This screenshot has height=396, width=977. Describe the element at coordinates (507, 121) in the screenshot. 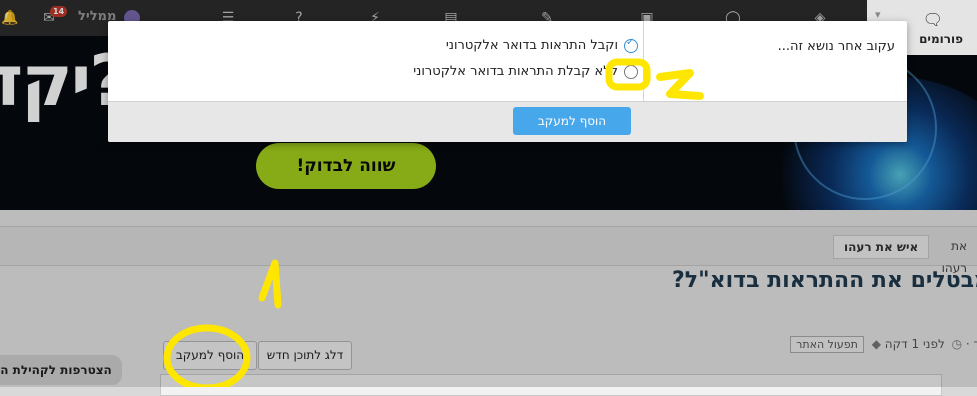

I see `popup-footer: הוסף למעקב` at that location.